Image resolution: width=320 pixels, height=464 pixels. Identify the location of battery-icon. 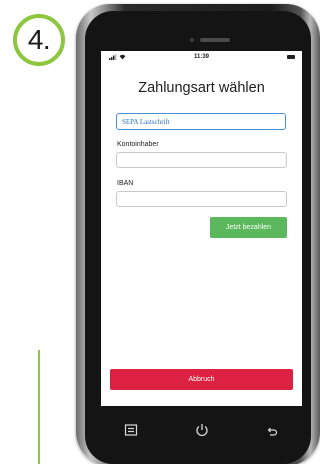
(291, 57).